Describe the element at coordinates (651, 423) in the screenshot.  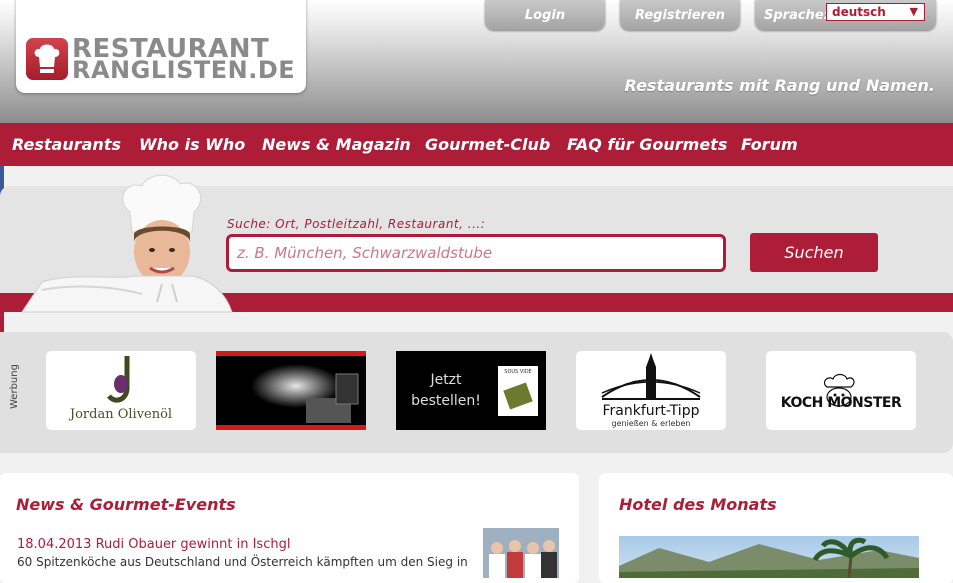
I see `ad-frankfurt-subtext: genießen & erleben` at that location.